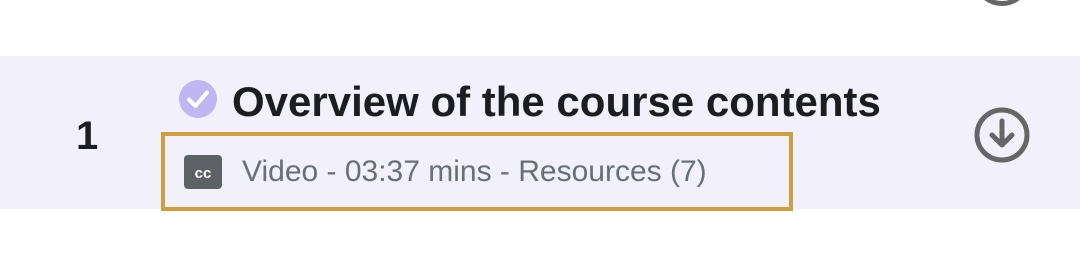  What do you see at coordinates (556, 102) in the screenshot?
I see `lecture-title: Overview of the course contents` at bounding box center [556, 102].